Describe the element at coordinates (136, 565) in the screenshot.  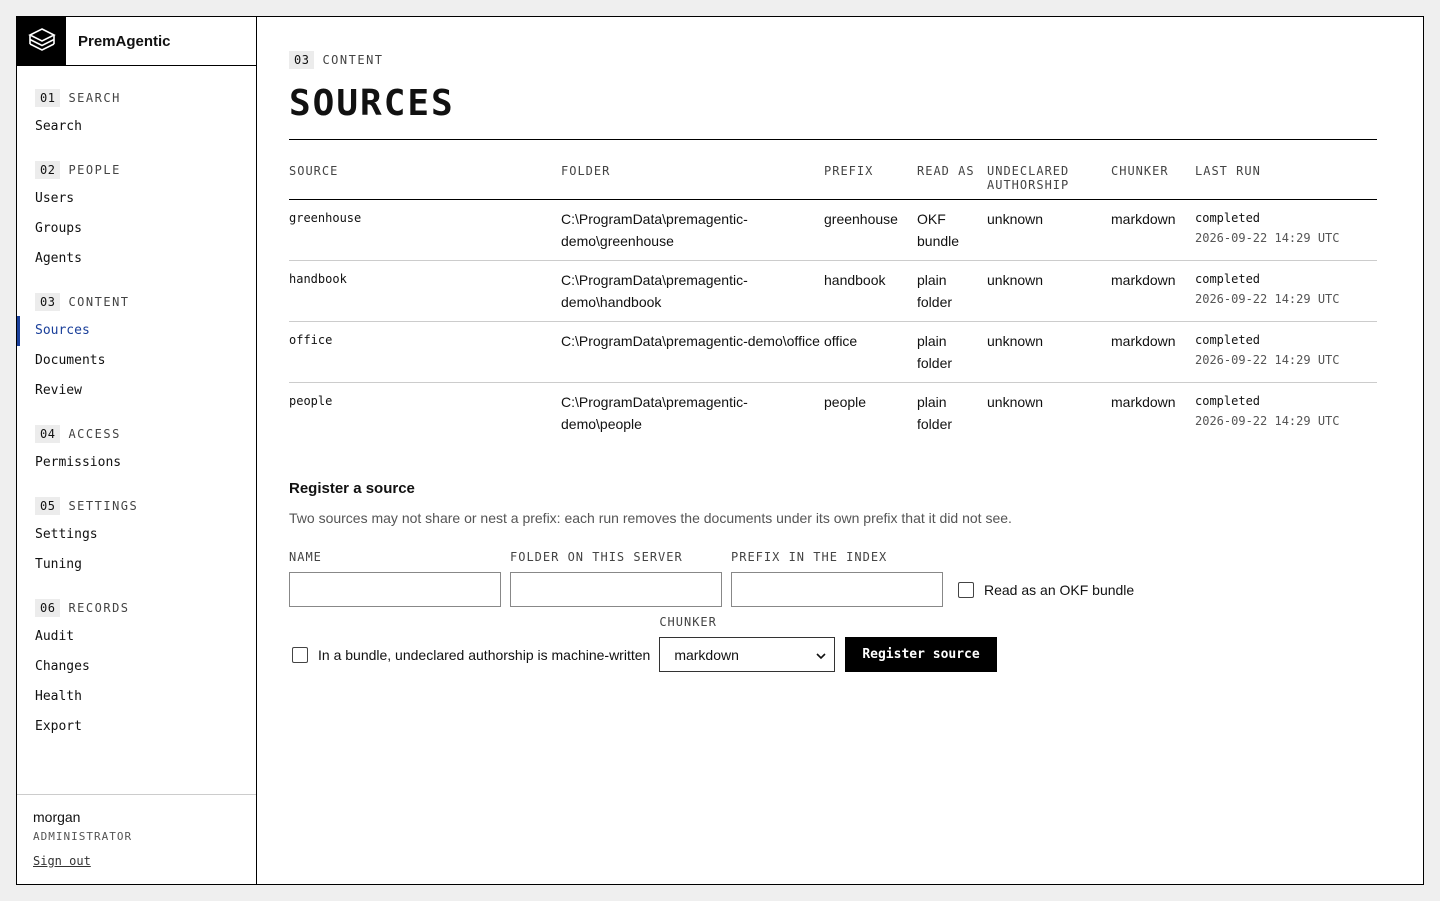
I see `sidebar-item-tuning: Tuning` at that location.